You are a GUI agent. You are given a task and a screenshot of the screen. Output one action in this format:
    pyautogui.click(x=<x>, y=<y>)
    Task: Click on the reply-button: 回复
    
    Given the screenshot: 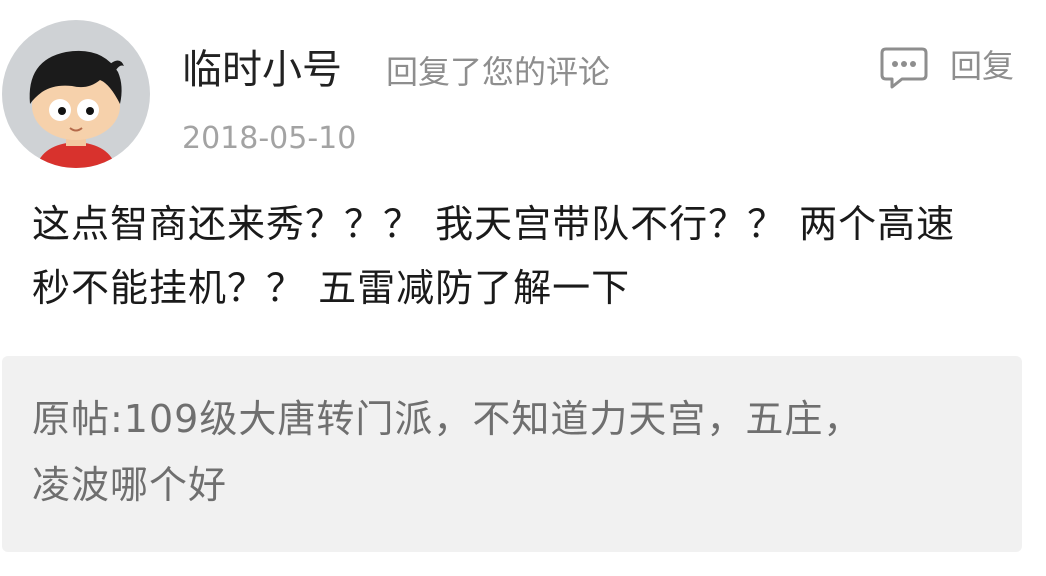 What is the action you would take?
    pyautogui.click(x=955, y=68)
    